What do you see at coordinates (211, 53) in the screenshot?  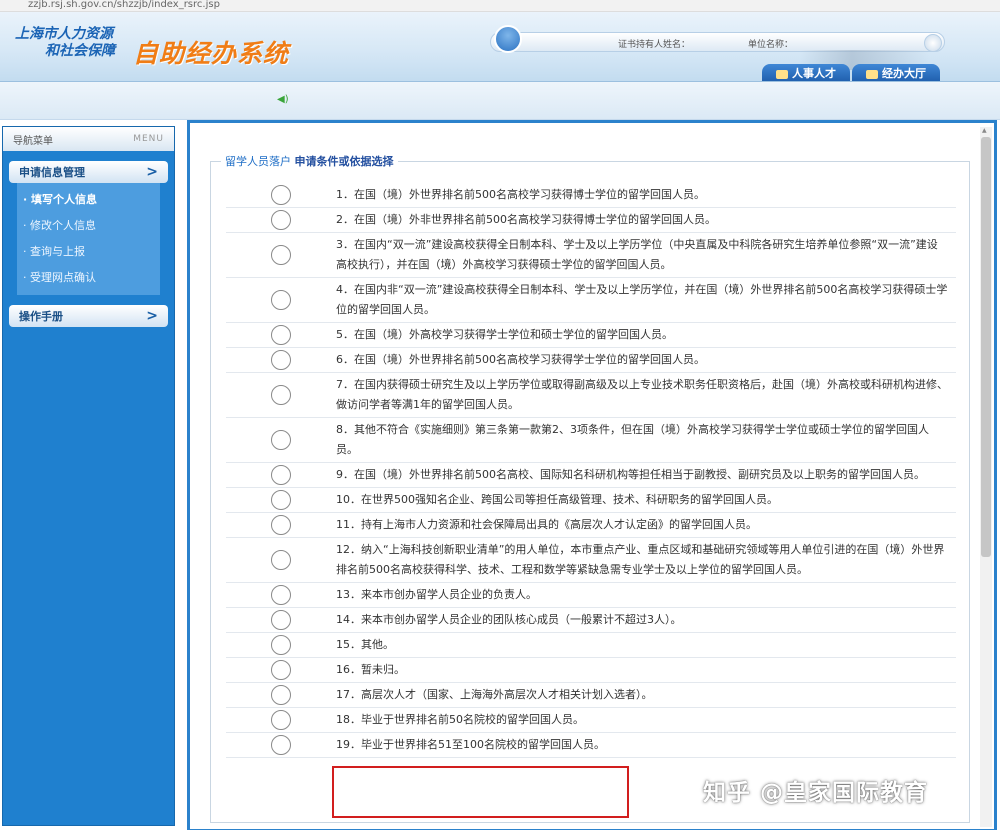 I see `system-title: 自助经办系统` at bounding box center [211, 53].